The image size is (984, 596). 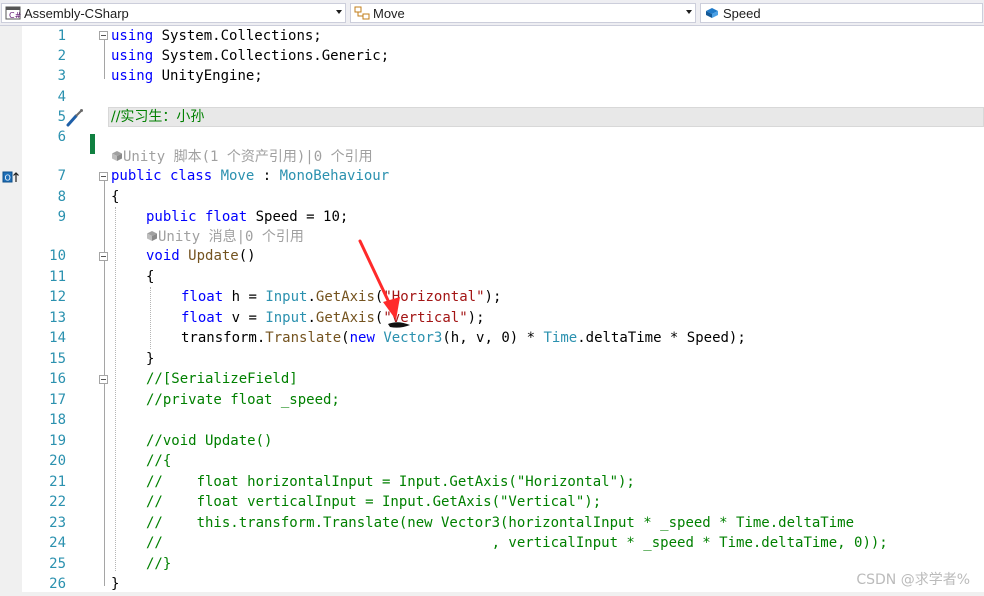 I want to click on member-dropdown: Speed, so click(x=841, y=13).